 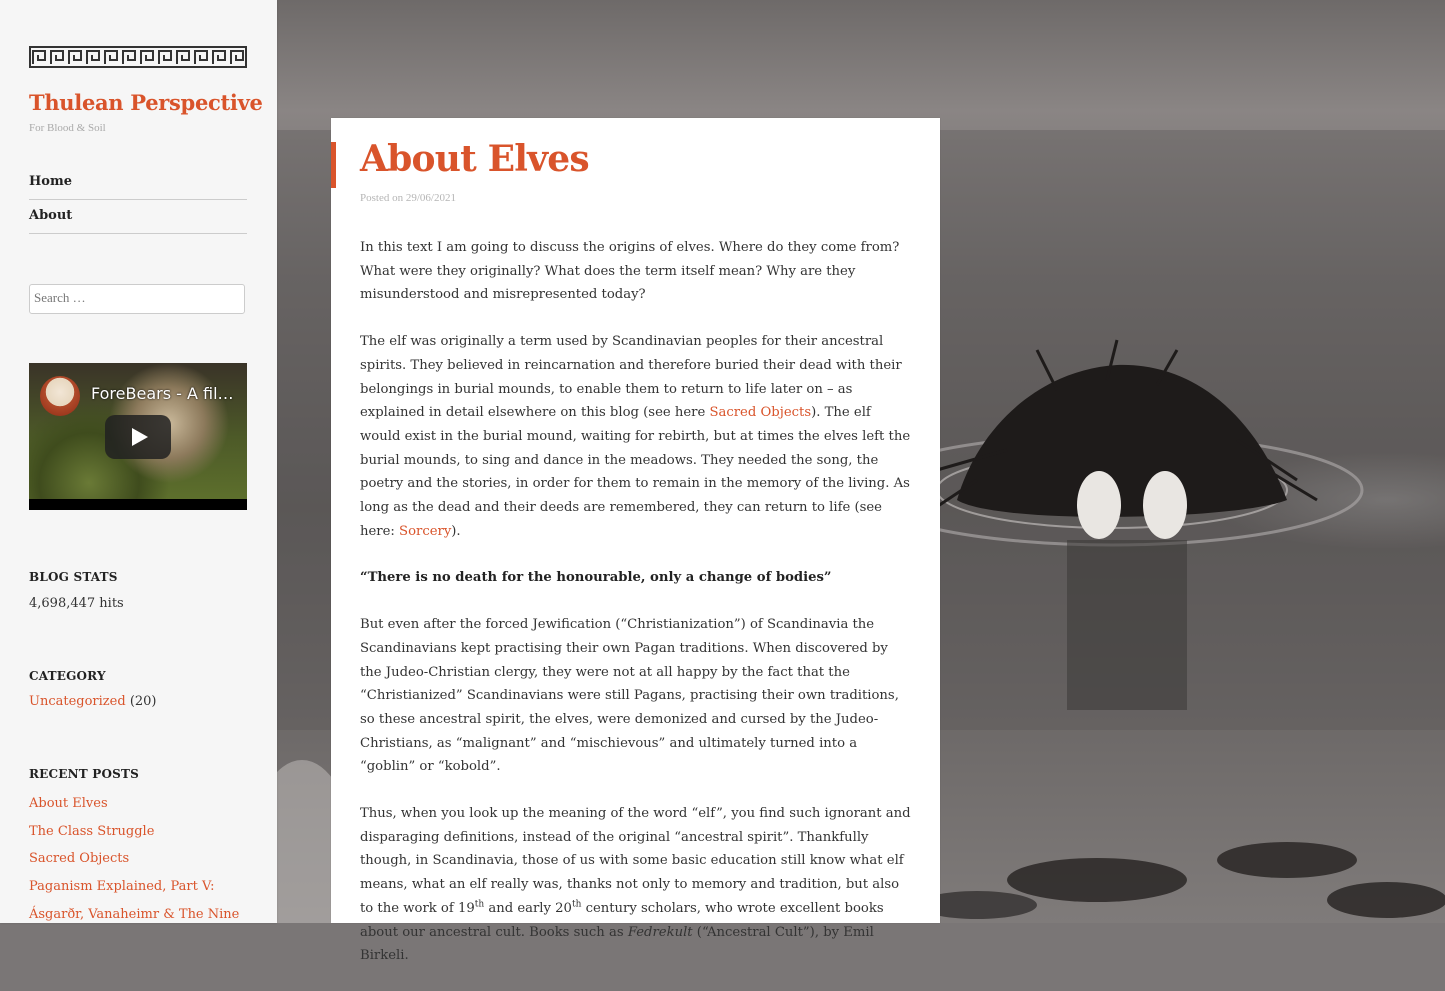 I want to click on site-tagline: For Blood & Soil, so click(x=67, y=128).